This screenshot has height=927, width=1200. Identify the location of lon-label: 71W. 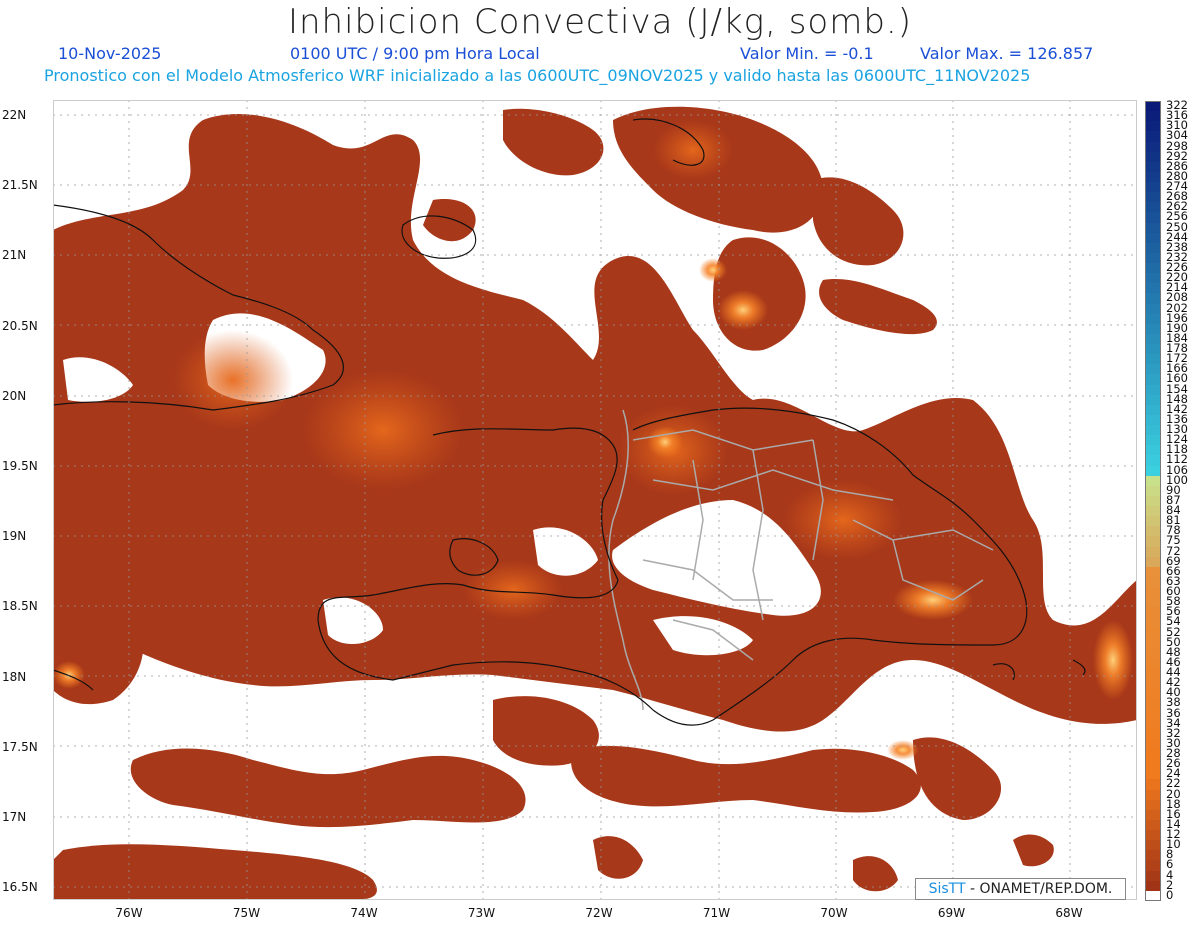
(716, 913).